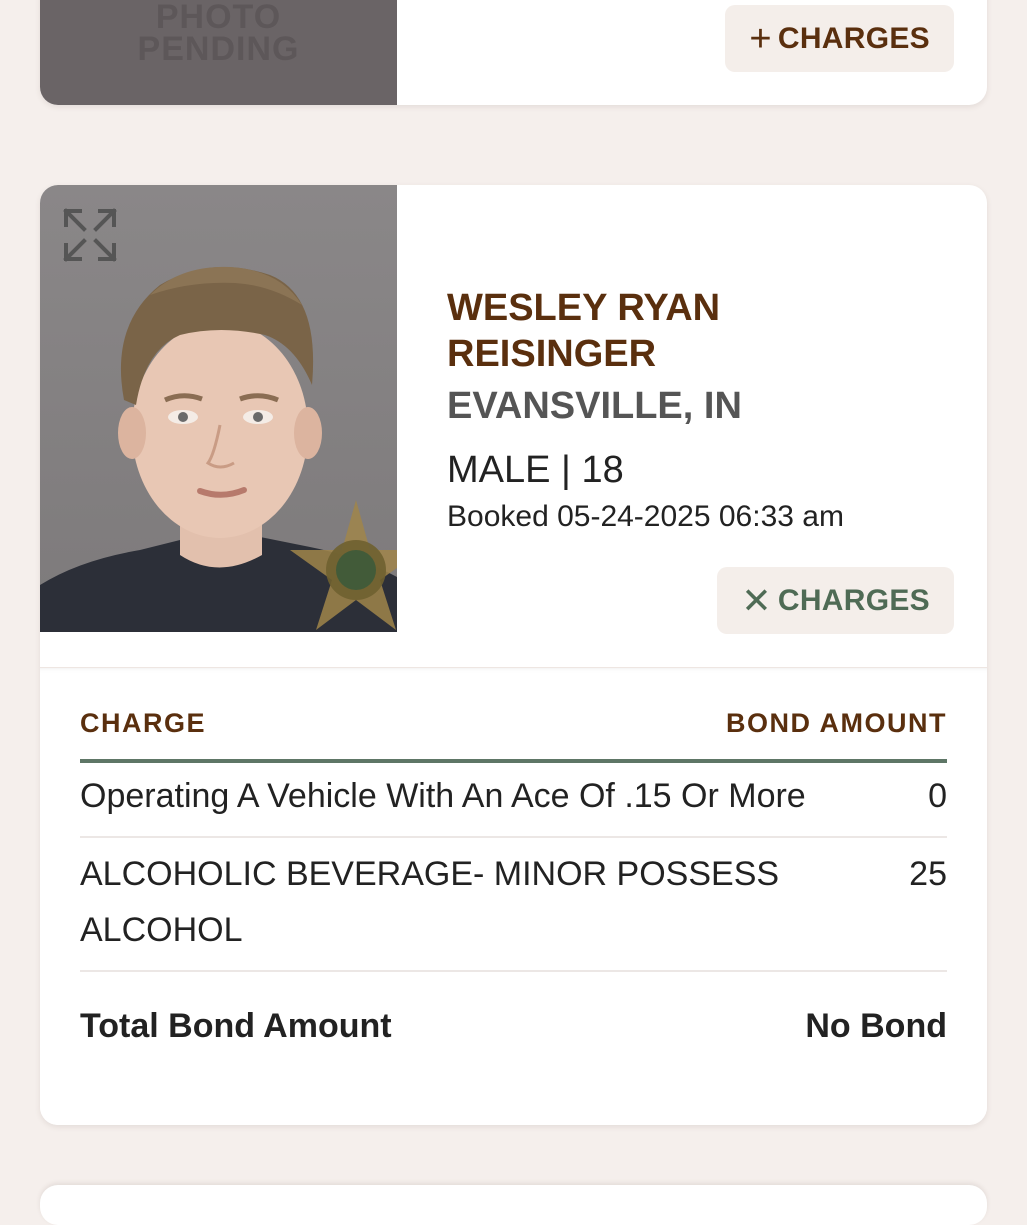 This screenshot has height=1225, width=1027. I want to click on inmate-sex-age: MALE | 18, so click(535, 470).